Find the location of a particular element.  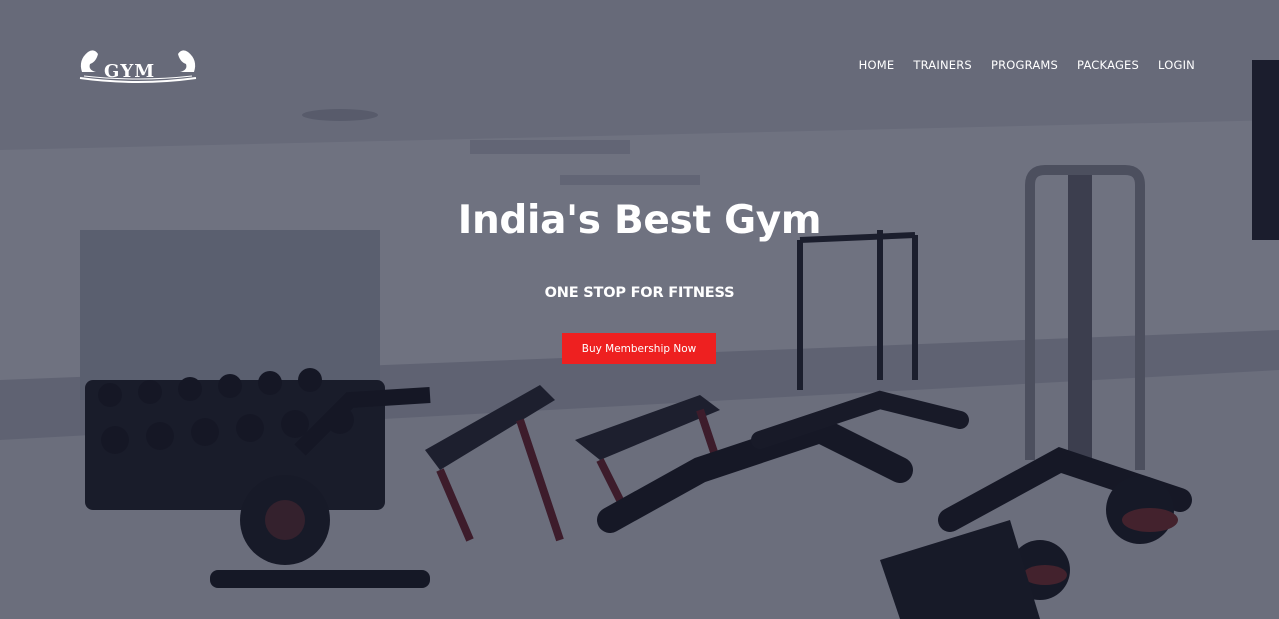

hero-subtitle: ONE STOP FOR FITNESS is located at coordinates (639, 293).